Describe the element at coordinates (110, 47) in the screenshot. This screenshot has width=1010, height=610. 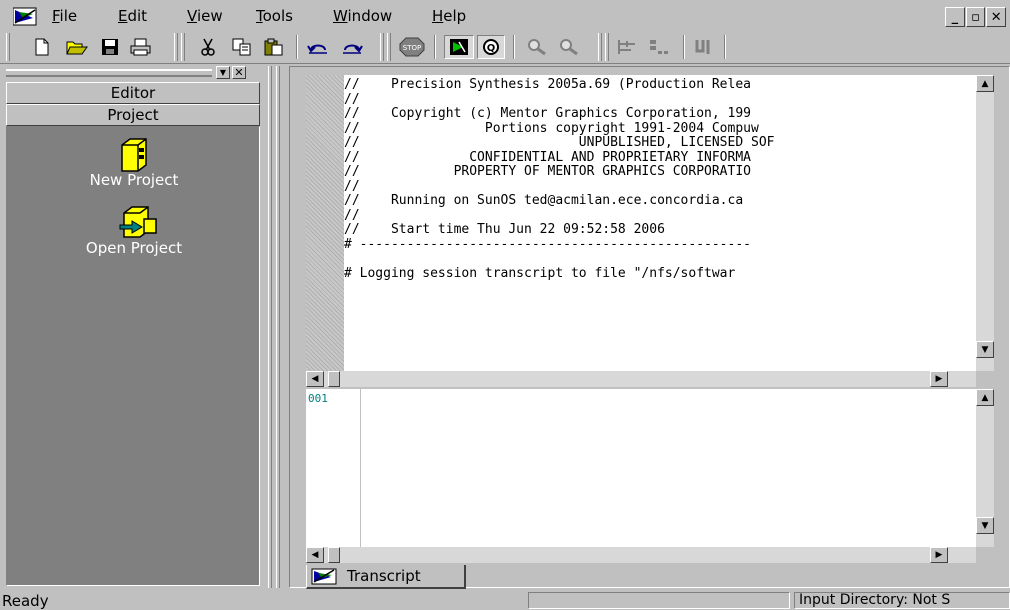
I see `save-button` at that location.